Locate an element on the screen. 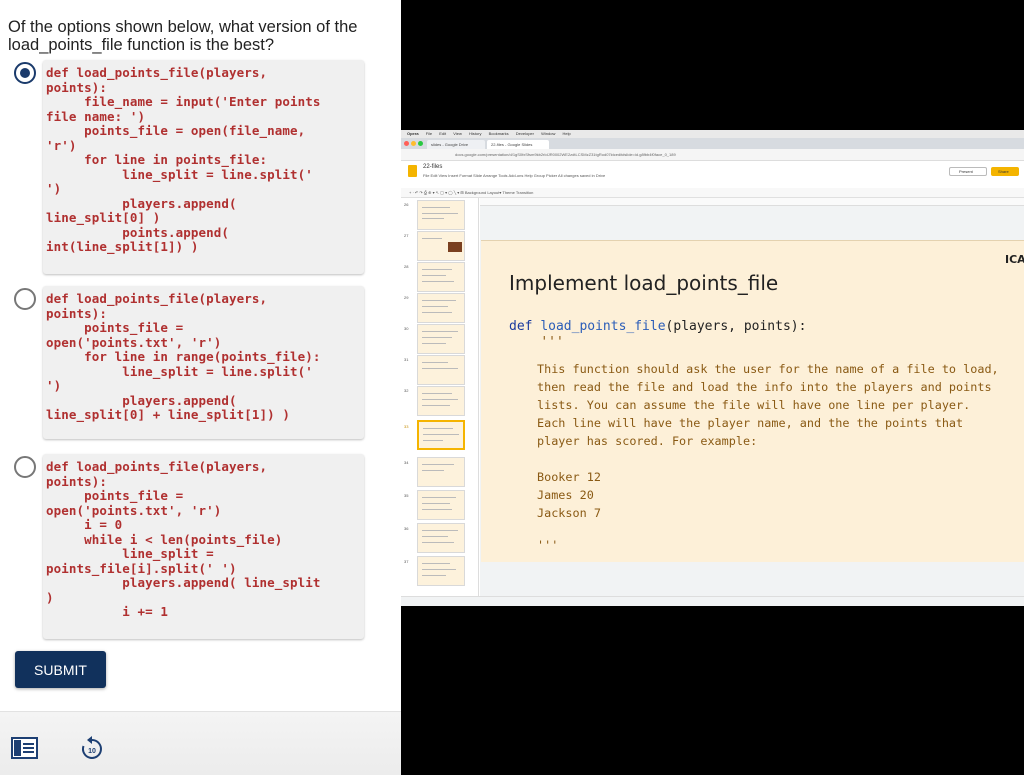 The height and width of the screenshot is (775, 1024). replay-seconds: 10 is located at coordinates (92, 751).